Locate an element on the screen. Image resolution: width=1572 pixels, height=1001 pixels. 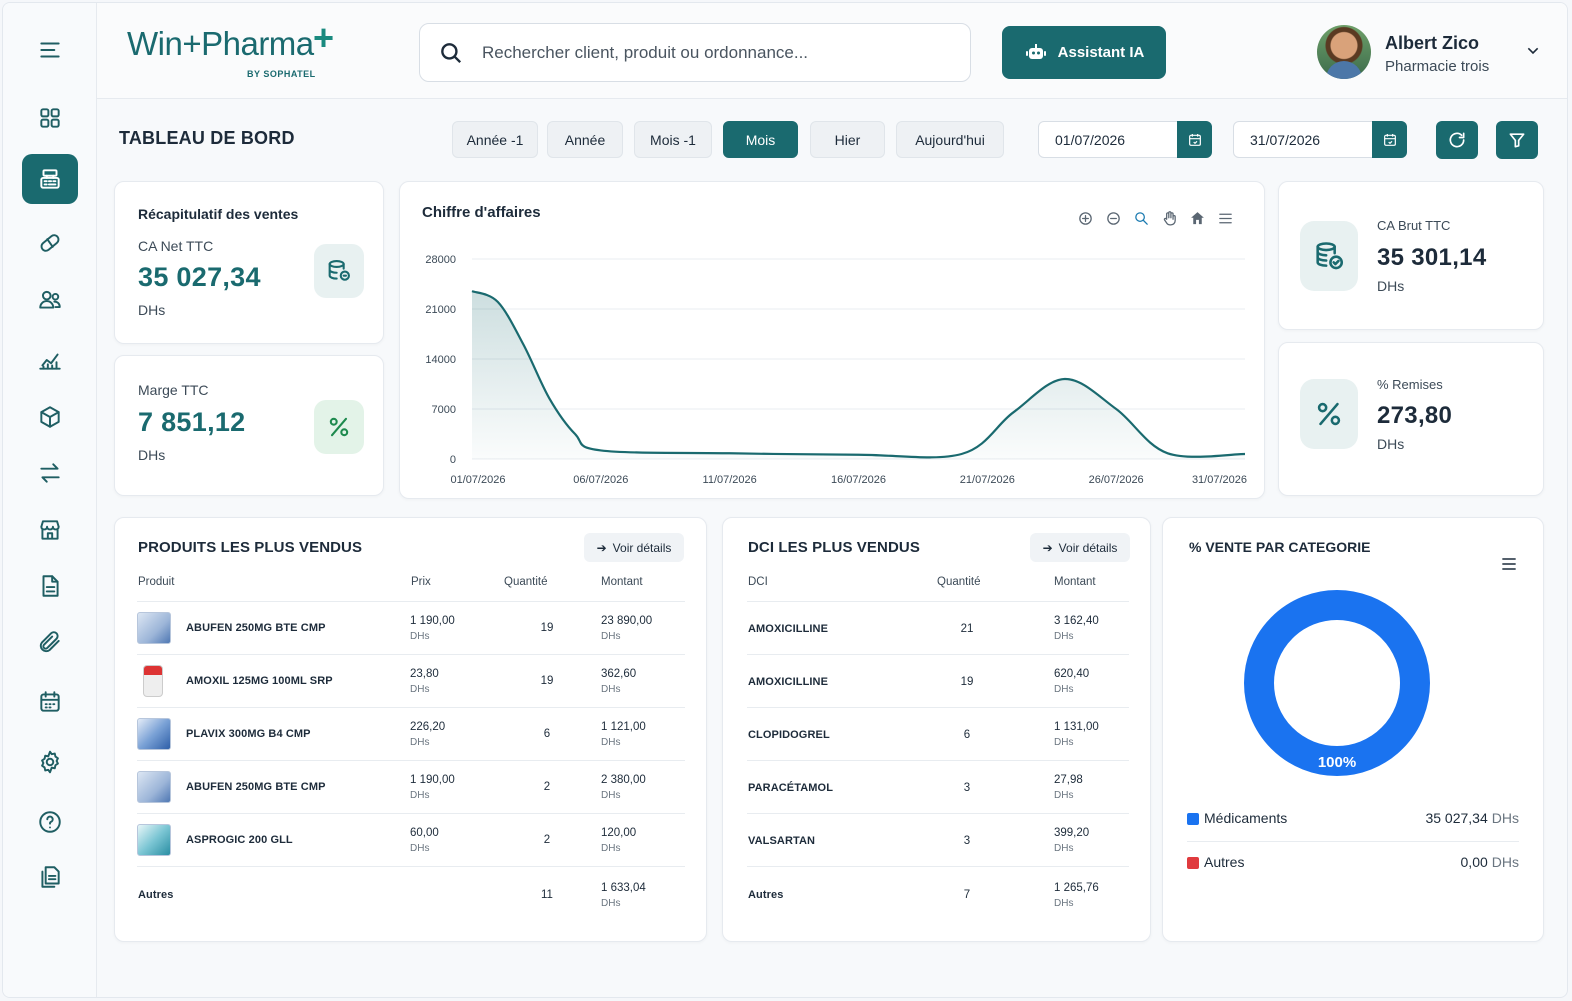
product-quantity: 19 is located at coordinates (547, 628).